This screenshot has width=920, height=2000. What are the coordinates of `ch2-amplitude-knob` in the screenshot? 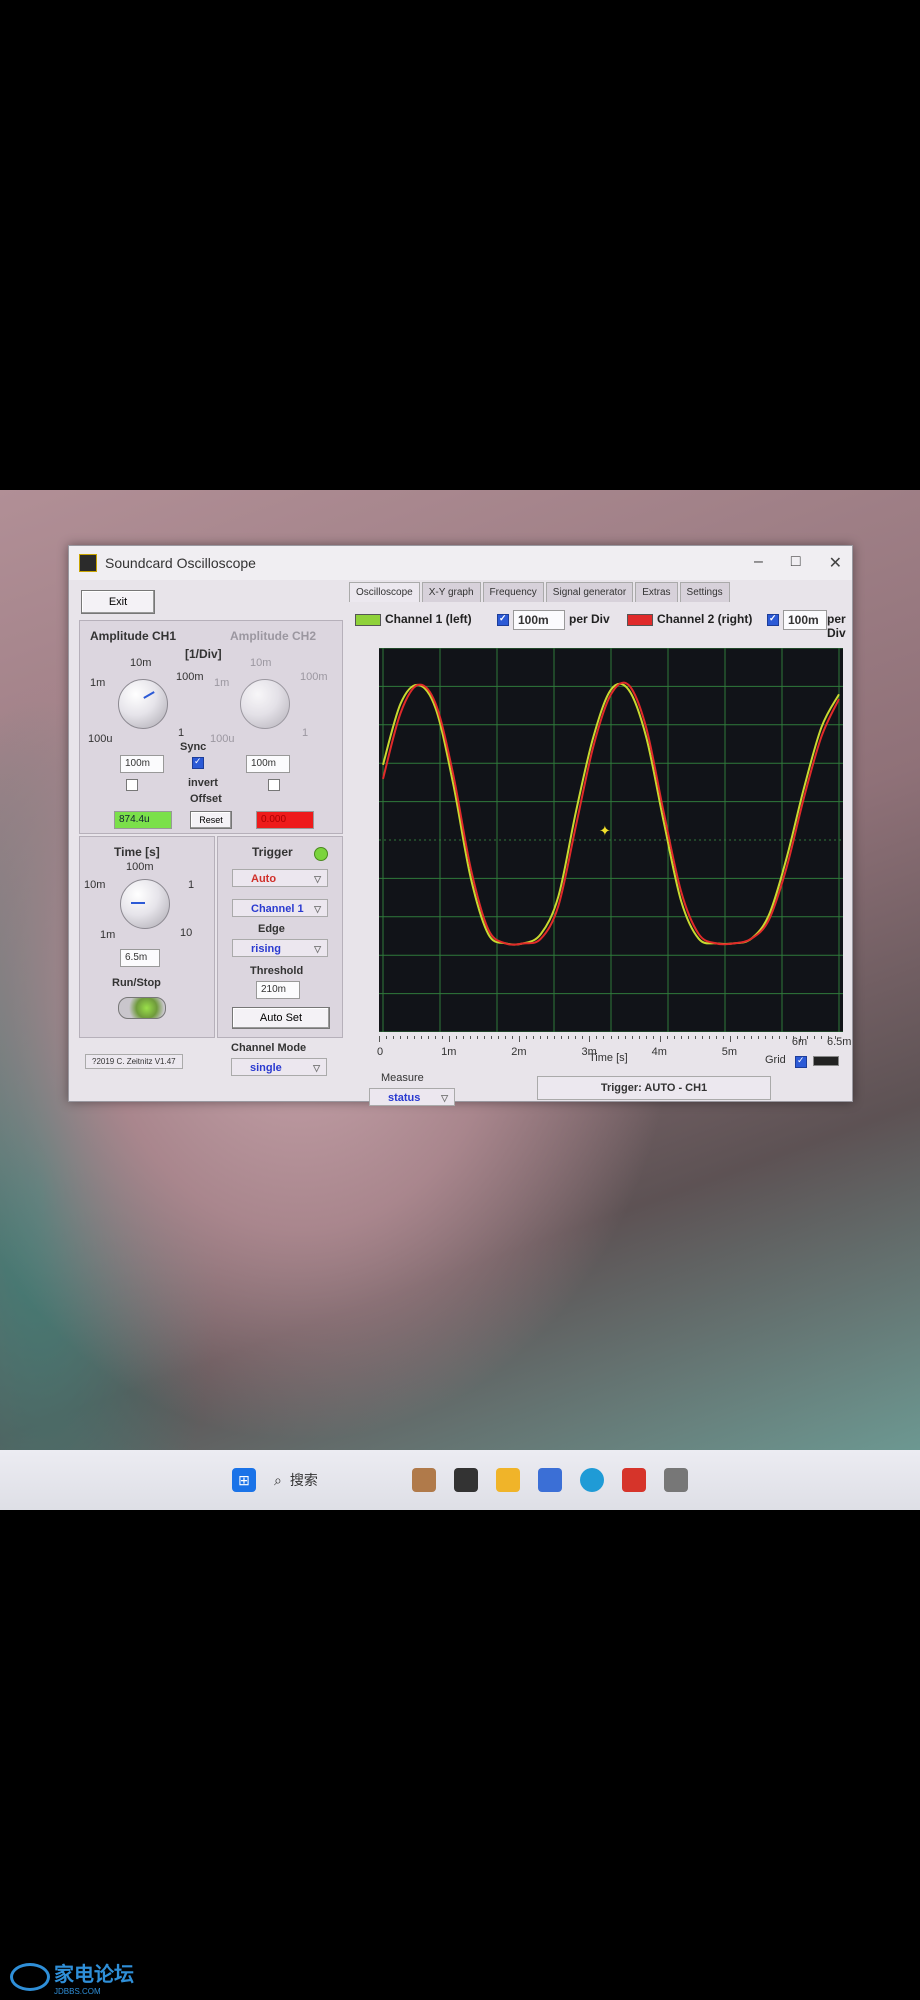 It's located at (265, 704).